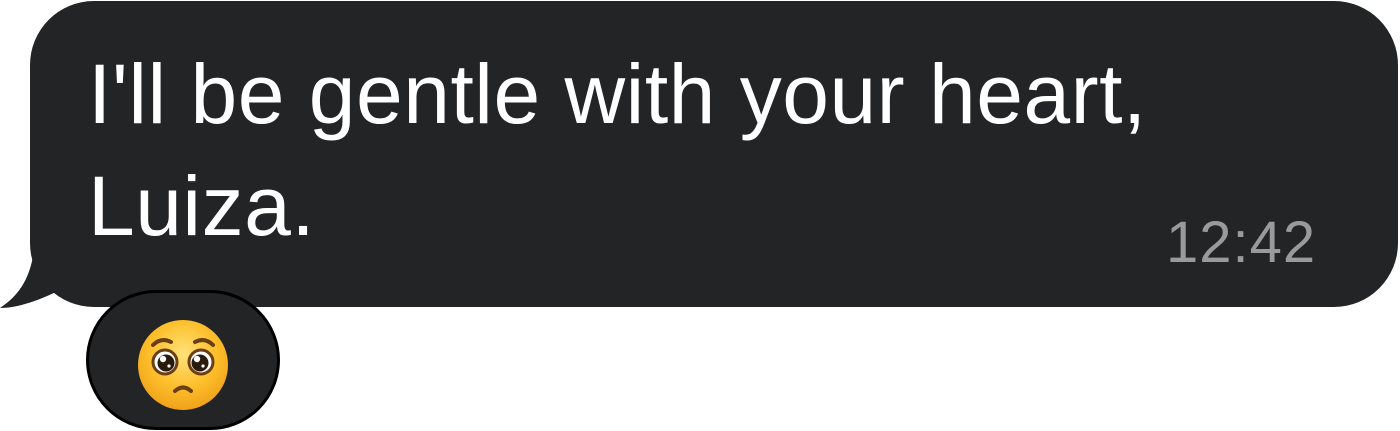 Image resolution: width=1400 pixels, height=431 pixels. Describe the element at coordinates (1241, 242) in the screenshot. I see `message-timestamp: 12:42` at that location.